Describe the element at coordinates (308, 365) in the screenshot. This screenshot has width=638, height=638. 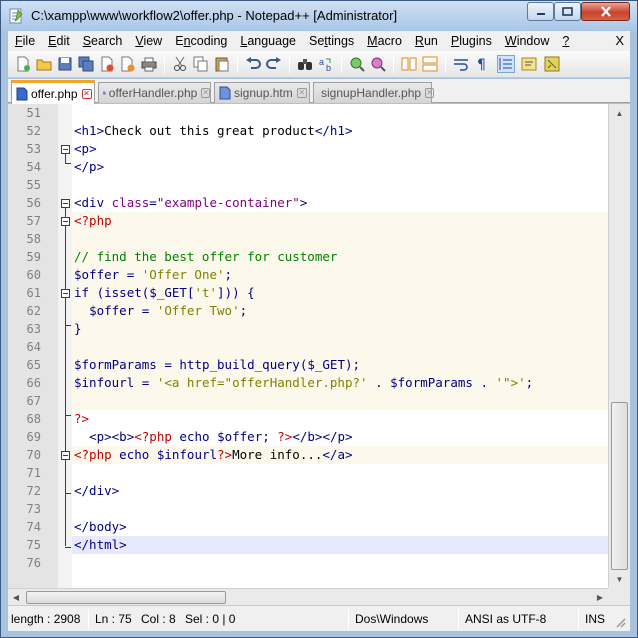
I see `code-line: 65 $formParams = http_build_query($_GET);` at that location.